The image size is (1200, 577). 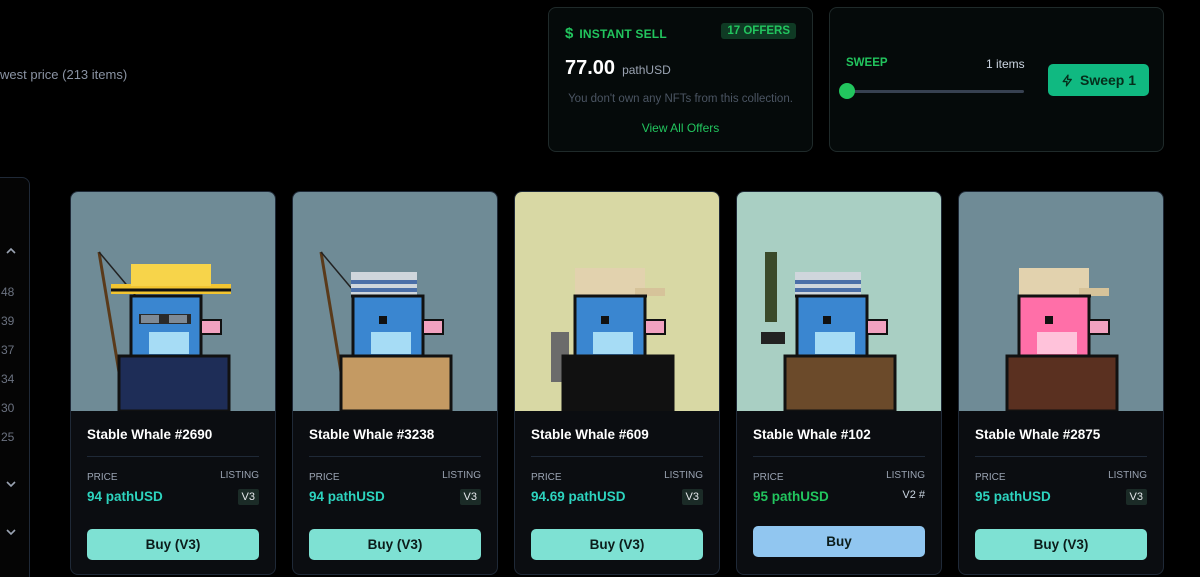 What do you see at coordinates (839, 541) in the screenshot?
I see `buy-button: Buy` at bounding box center [839, 541].